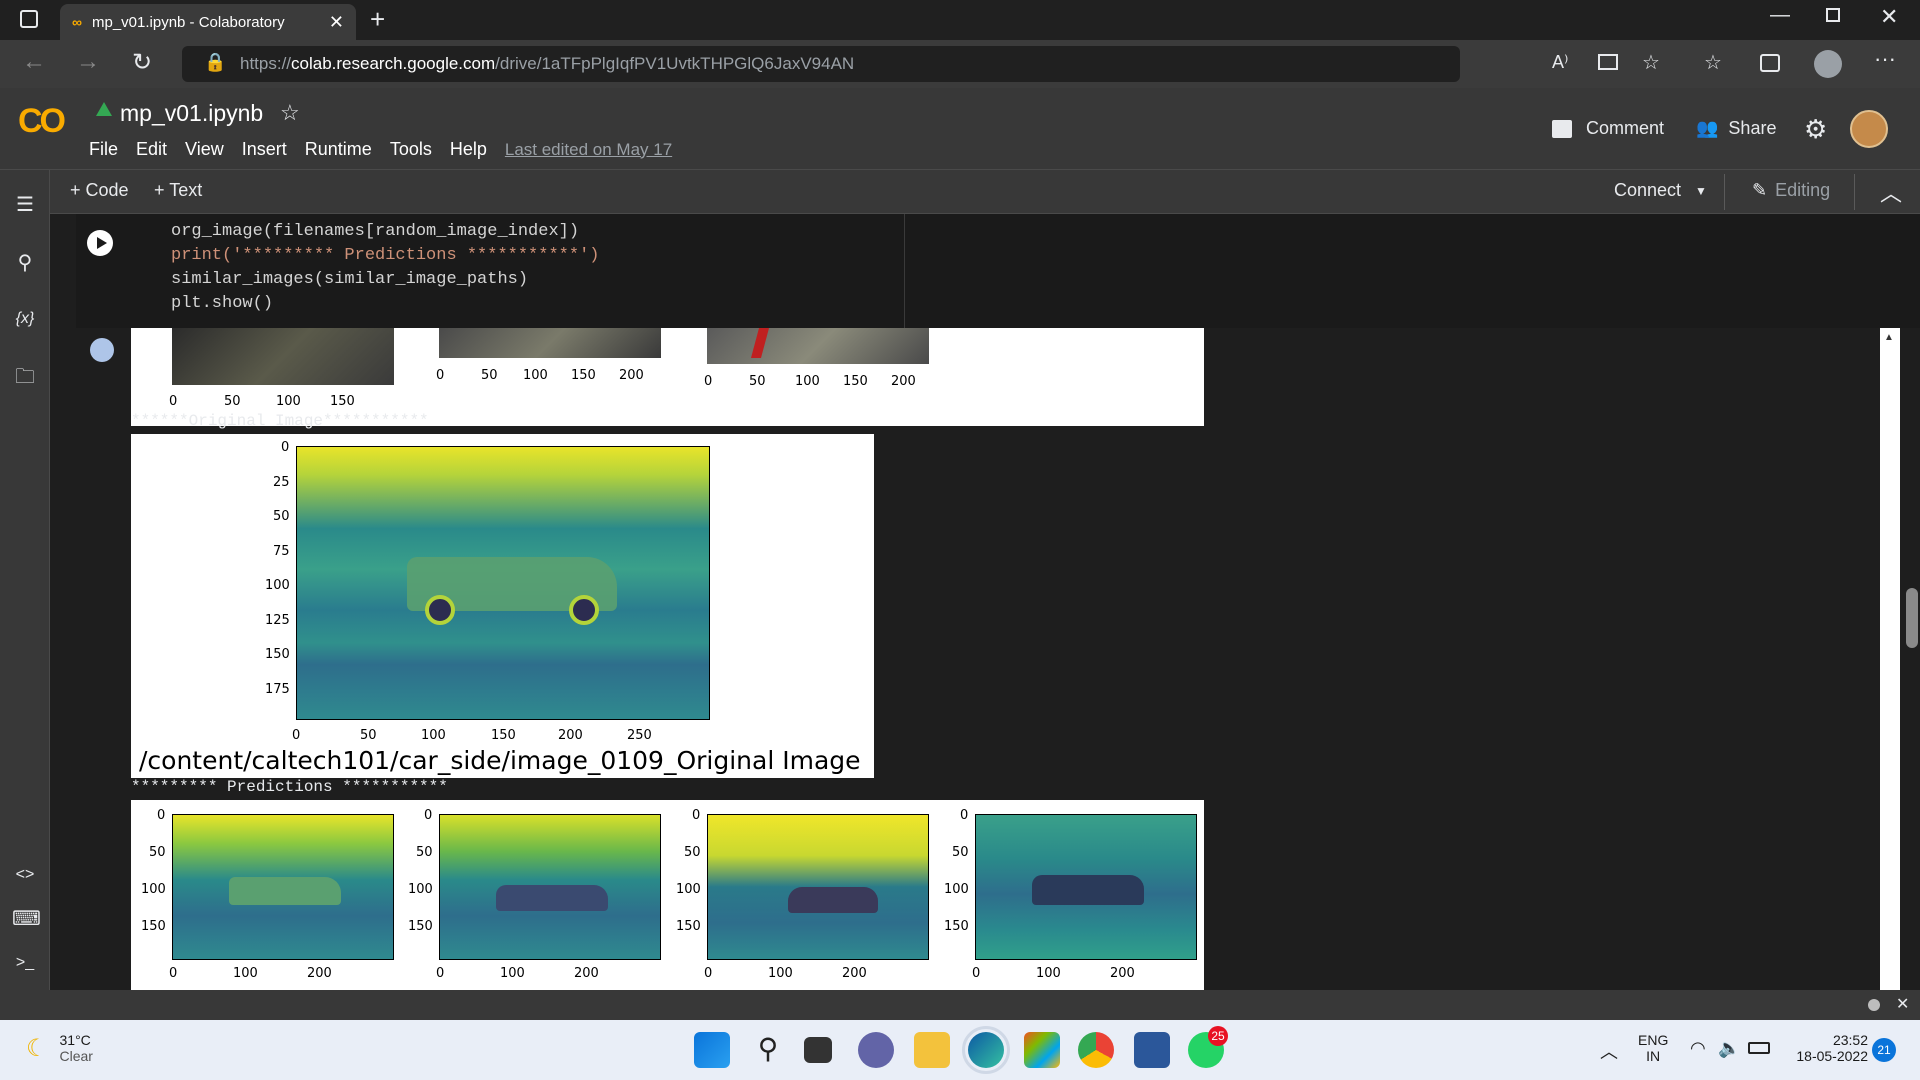 The width and height of the screenshot is (1920, 1080). What do you see at coordinates (76, 1056) in the screenshot?
I see `weather-condition: Clear` at bounding box center [76, 1056].